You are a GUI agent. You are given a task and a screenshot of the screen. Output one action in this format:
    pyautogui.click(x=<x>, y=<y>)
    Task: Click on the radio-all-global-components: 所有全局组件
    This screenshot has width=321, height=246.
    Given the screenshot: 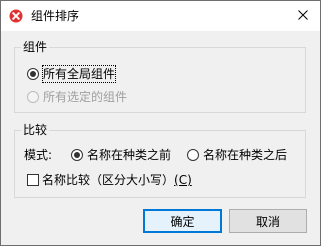 What is the action you would take?
    pyautogui.click(x=72, y=74)
    